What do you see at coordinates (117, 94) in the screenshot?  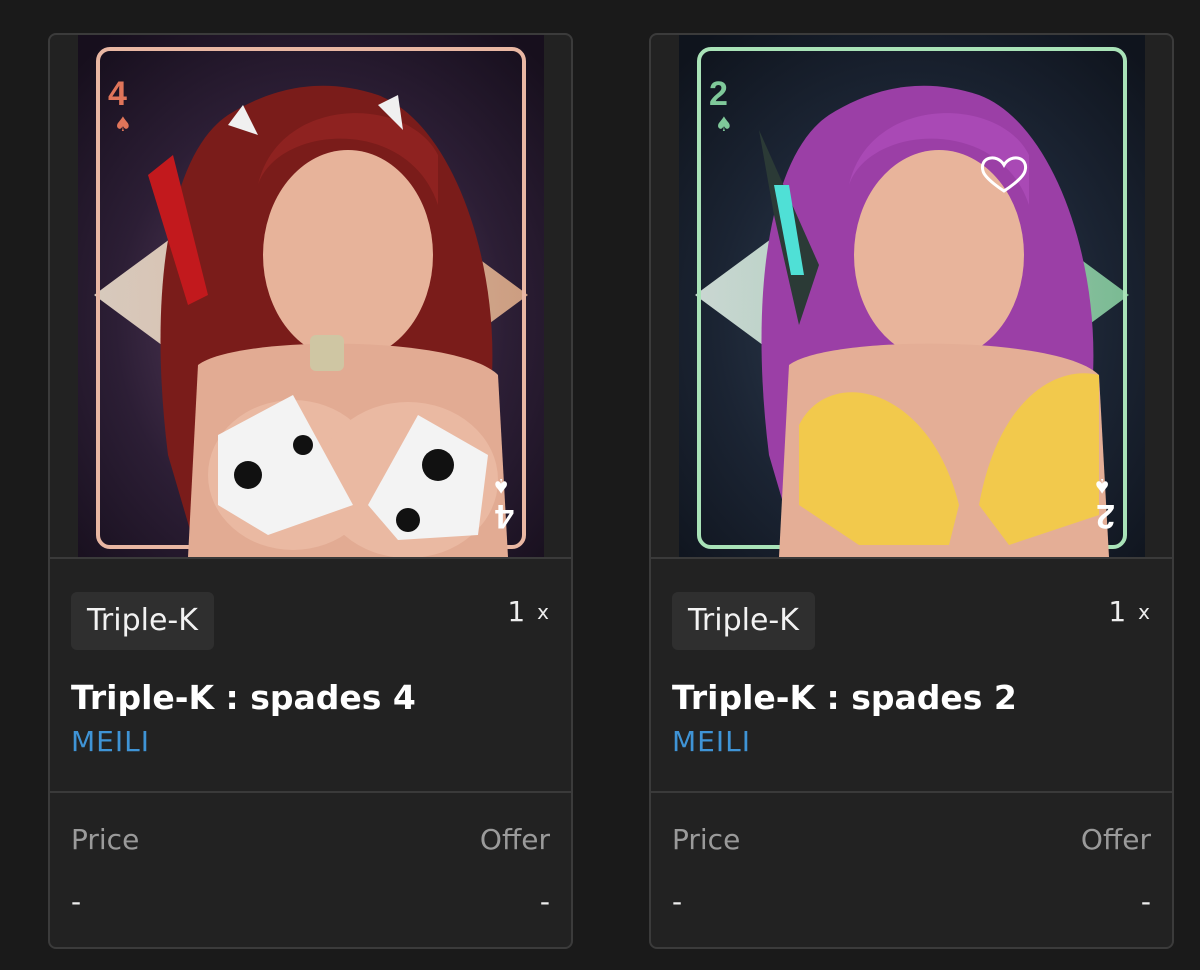 I see `card-rank-top: 4` at bounding box center [117, 94].